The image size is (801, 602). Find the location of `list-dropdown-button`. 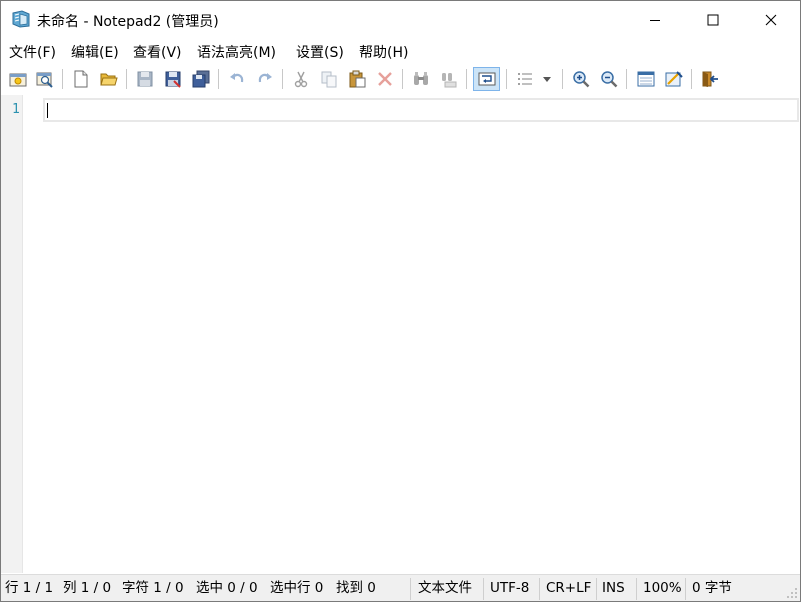

list-dropdown-button is located at coordinates (547, 79).